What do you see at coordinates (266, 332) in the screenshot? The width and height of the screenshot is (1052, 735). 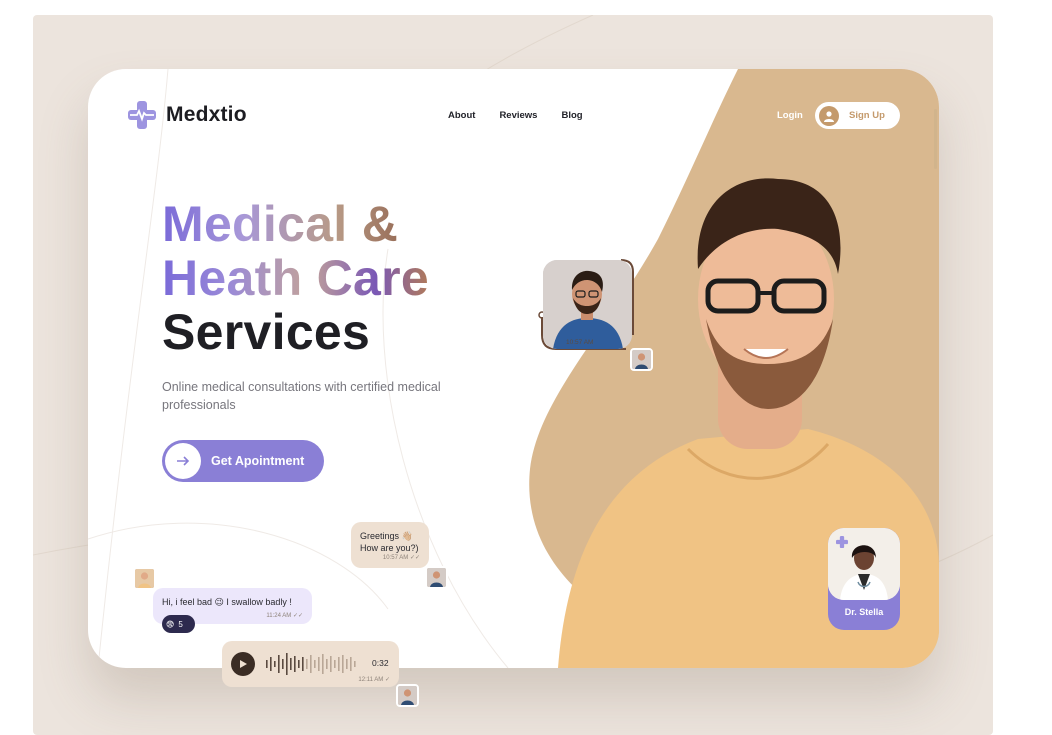 I see `hero-title-line-3: Services` at bounding box center [266, 332].